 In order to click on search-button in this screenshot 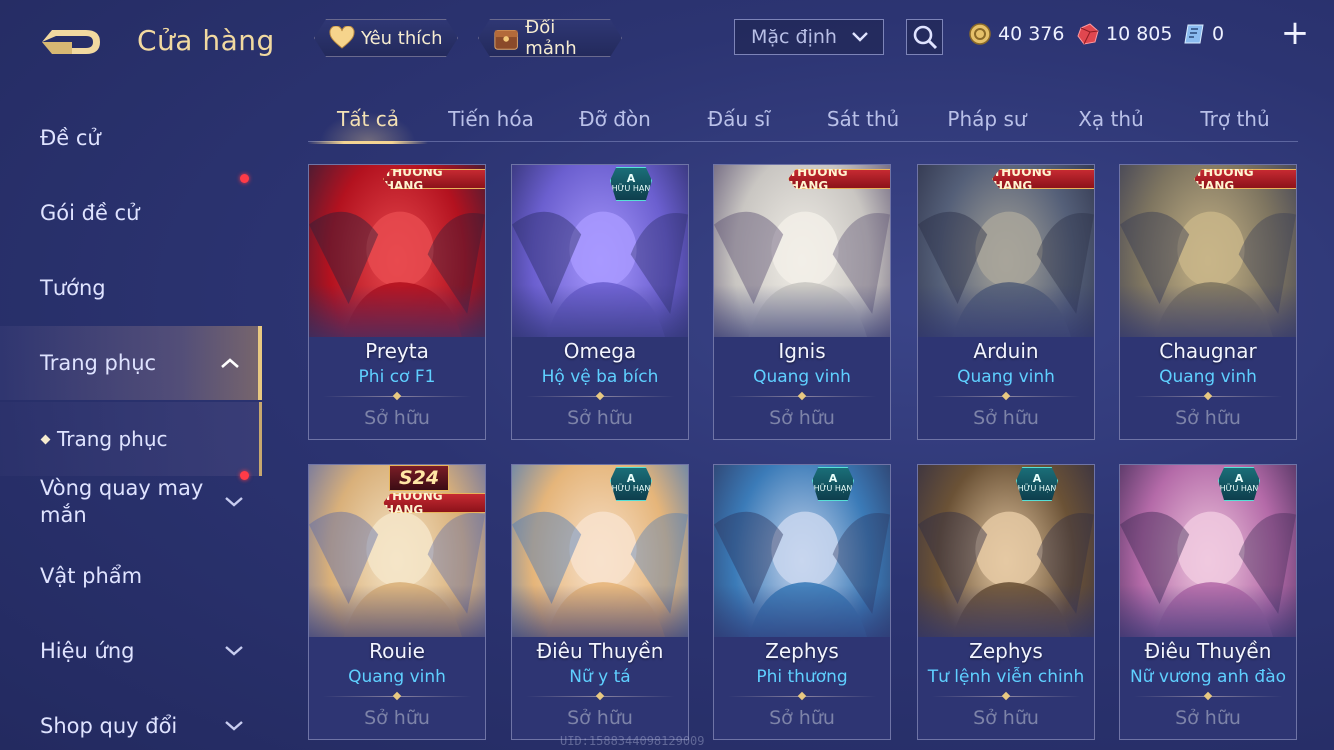, I will do `click(924, 37)`.